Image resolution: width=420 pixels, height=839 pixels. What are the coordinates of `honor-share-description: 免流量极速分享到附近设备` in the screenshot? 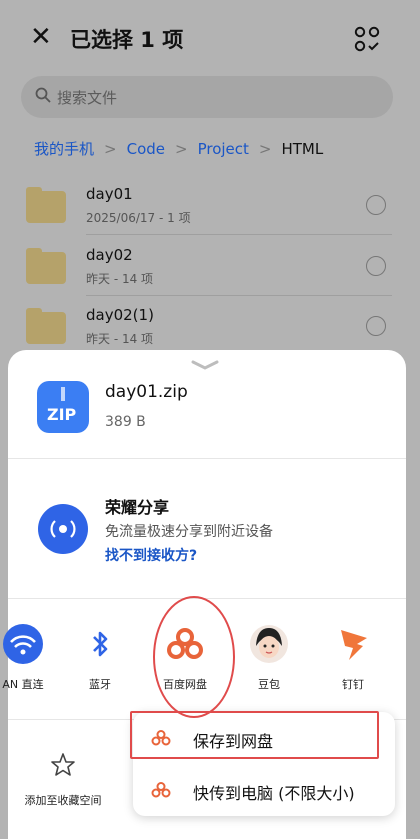 It's located at (189, 532).